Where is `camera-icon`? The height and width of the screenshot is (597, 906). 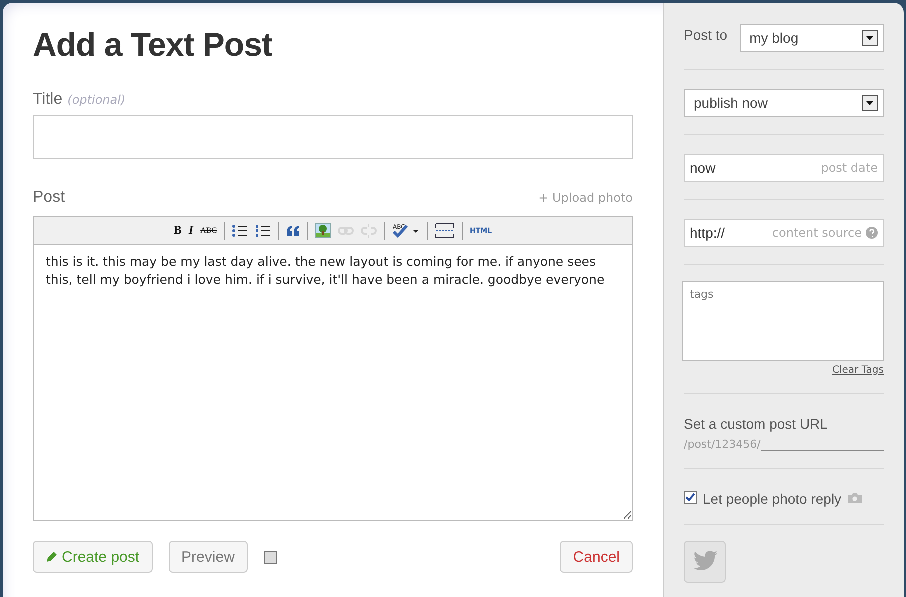
camera-icon is located at coordinates (855, 497).